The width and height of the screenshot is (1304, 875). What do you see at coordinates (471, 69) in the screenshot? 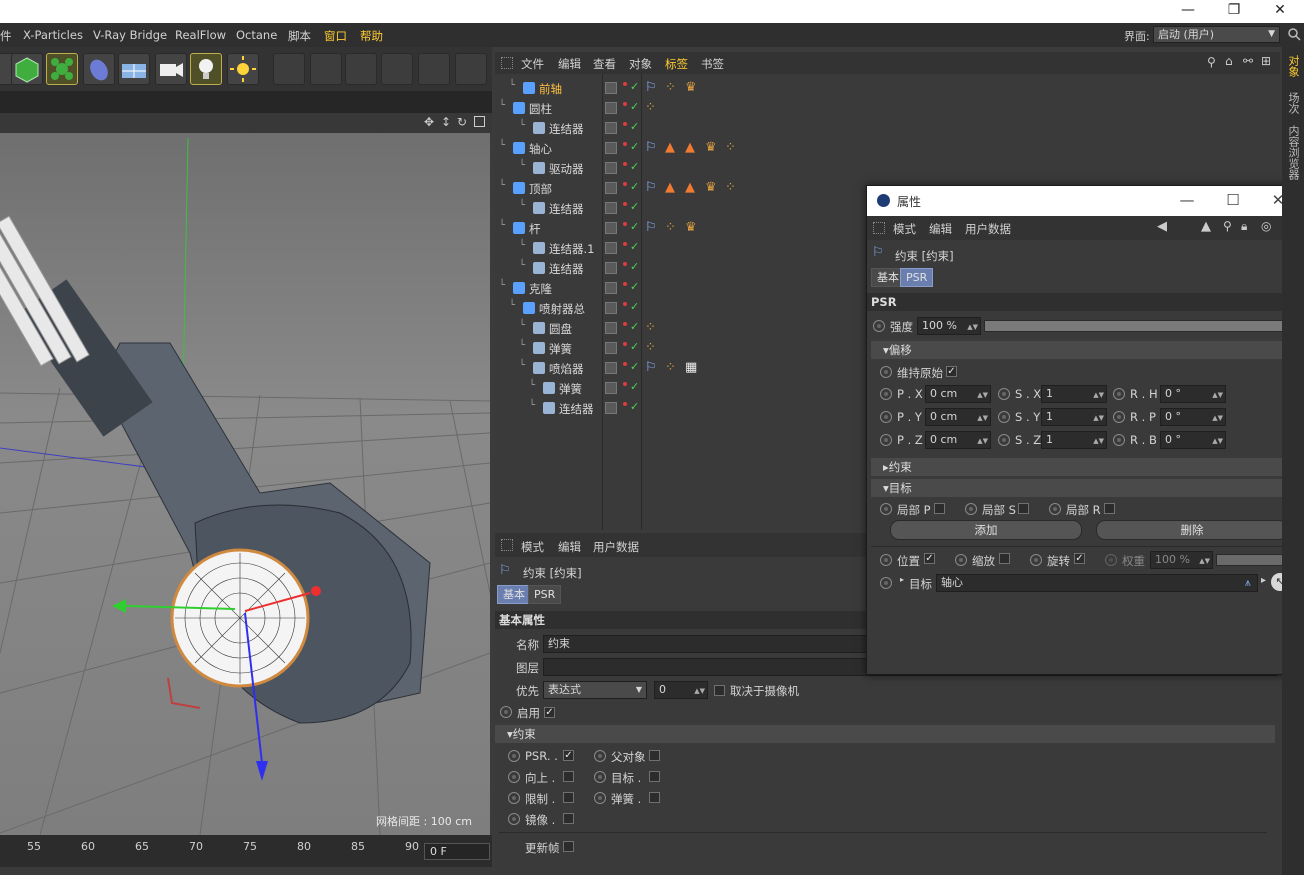
I see `locked-workplane-icon` at bounding box center [471, 69].